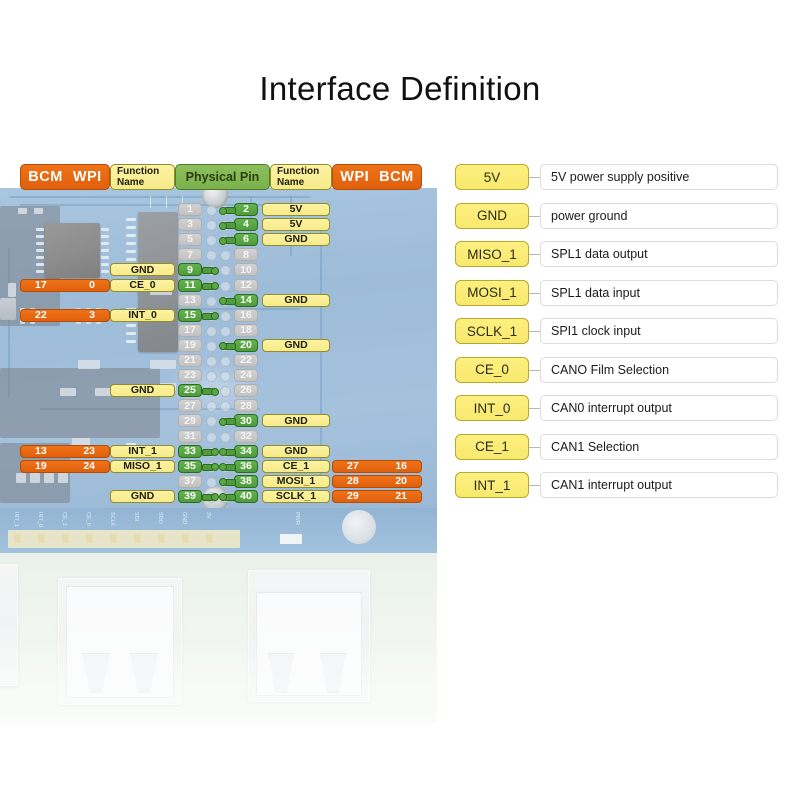  What do you see at coordinates (492, 292) in the screenshot?
I see `legend-signal-badge: MOSI_1` at bounding box center [492, 292].